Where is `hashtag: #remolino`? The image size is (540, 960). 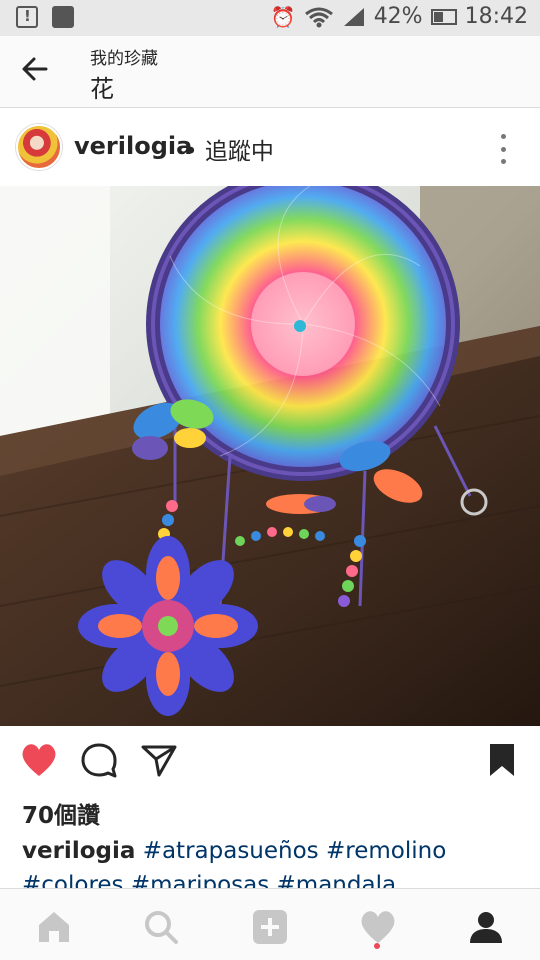
hashtag: #remolino is located at coordinates (386, 851).